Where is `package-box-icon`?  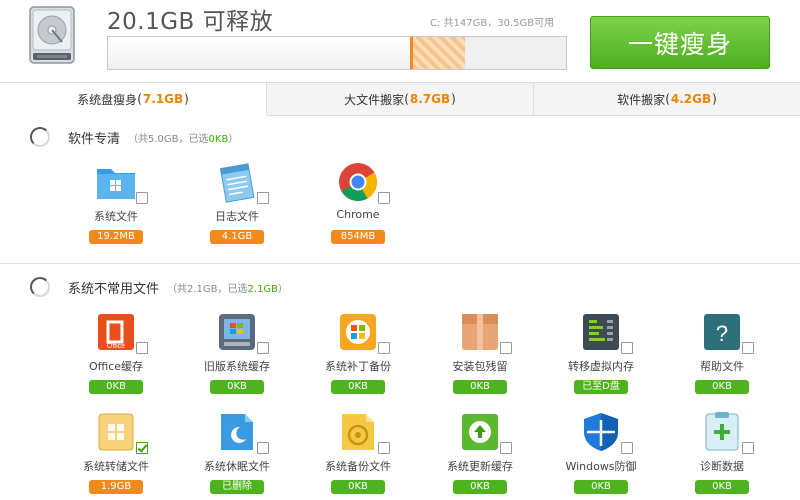
package-box-icon is located at coordinates (485, 332).